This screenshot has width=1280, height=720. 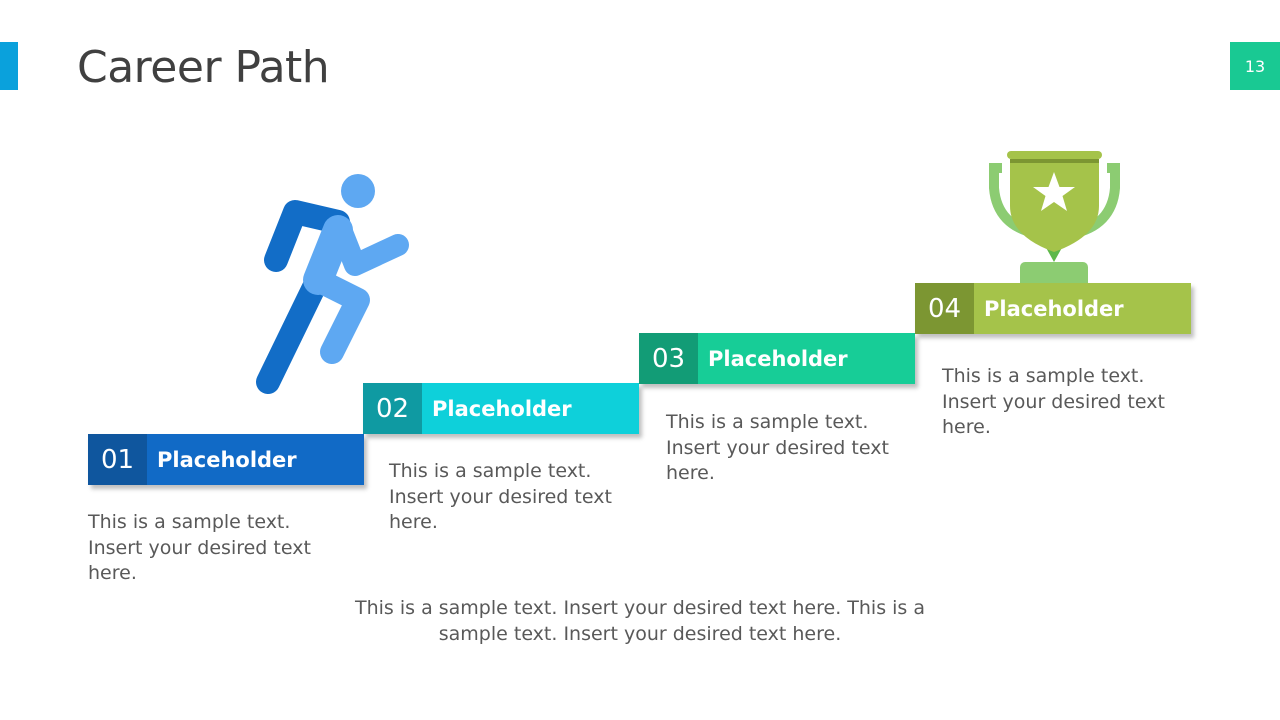 I want to click on step-02-bar: 02 Placeholder, so click(x=501, y=408).